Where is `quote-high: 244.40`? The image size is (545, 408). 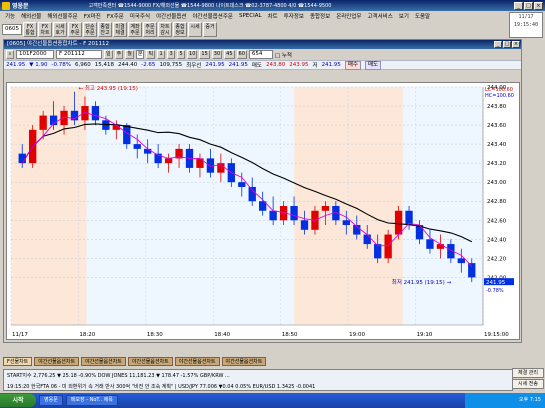 quote-high: 244.40 is located at coordinates (127, 65).